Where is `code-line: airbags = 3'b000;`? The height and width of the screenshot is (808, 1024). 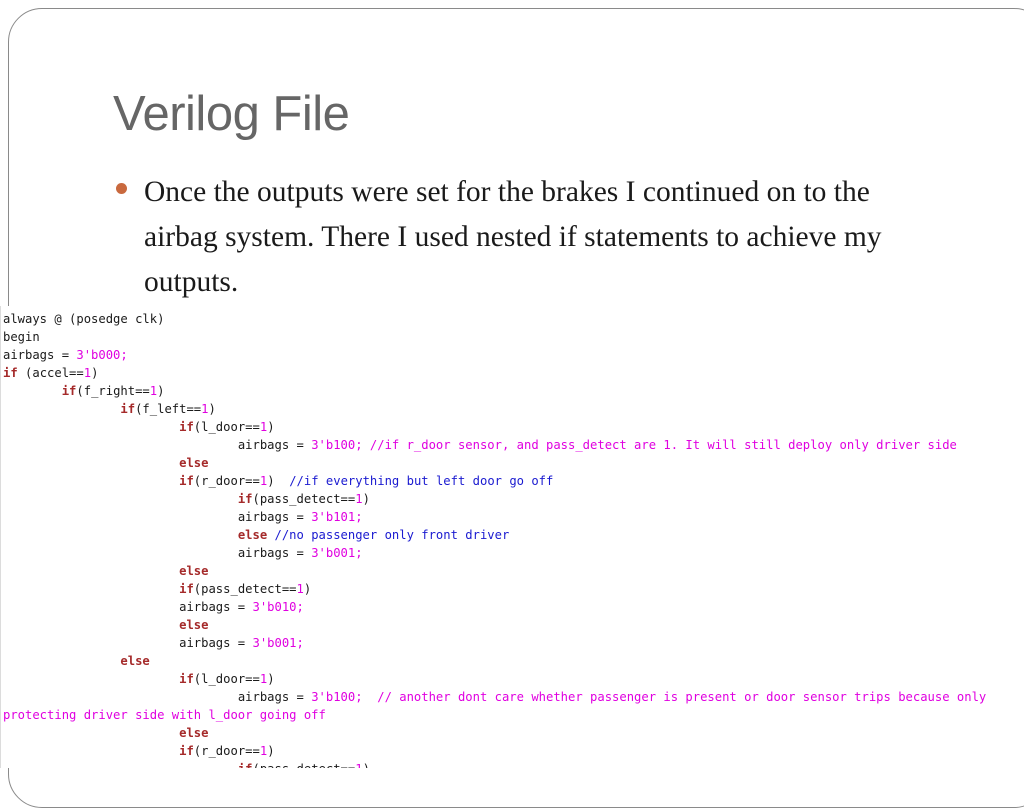 code-line: airbags = 3'b000; is located at coordinates (513, 355).